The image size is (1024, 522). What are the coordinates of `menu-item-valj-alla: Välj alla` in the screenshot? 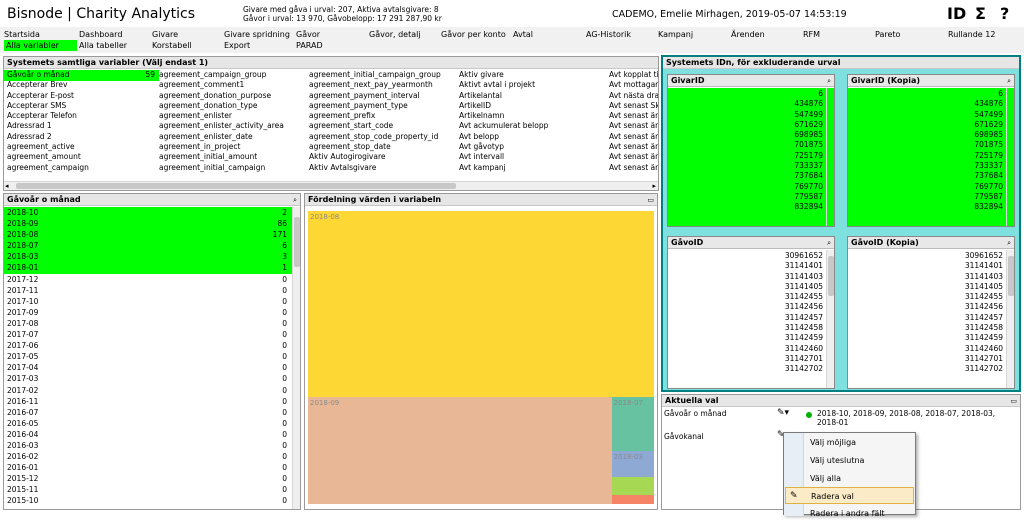 It's located at (849, 478).